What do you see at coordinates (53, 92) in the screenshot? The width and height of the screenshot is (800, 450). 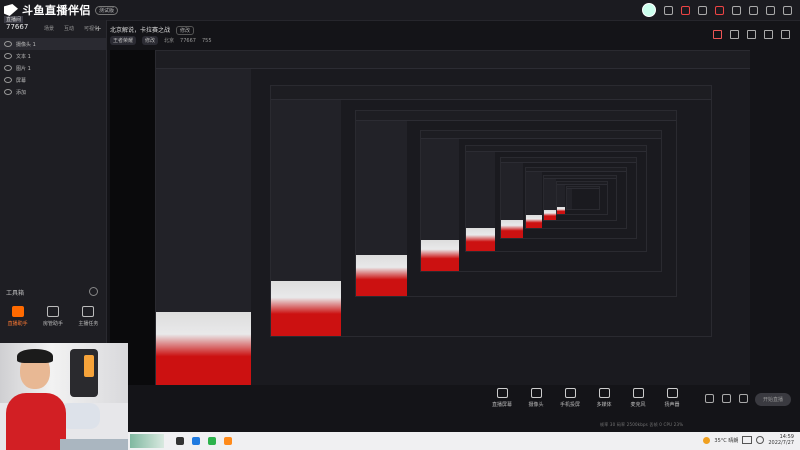 I see `source-item-add: 添加` at bounding box center [53, 92].